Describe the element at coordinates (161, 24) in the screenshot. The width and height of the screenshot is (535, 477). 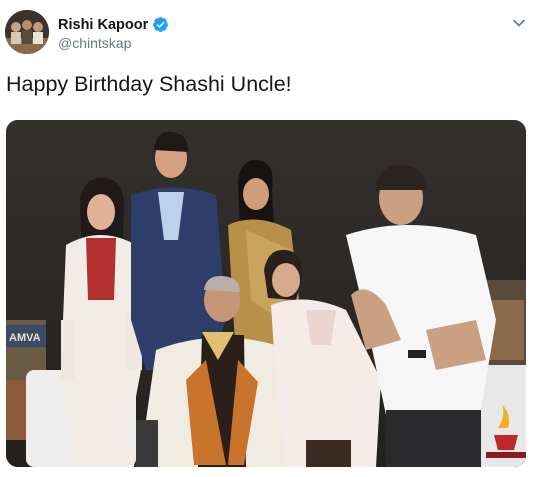
I see `verified-badge-icon` at that location.